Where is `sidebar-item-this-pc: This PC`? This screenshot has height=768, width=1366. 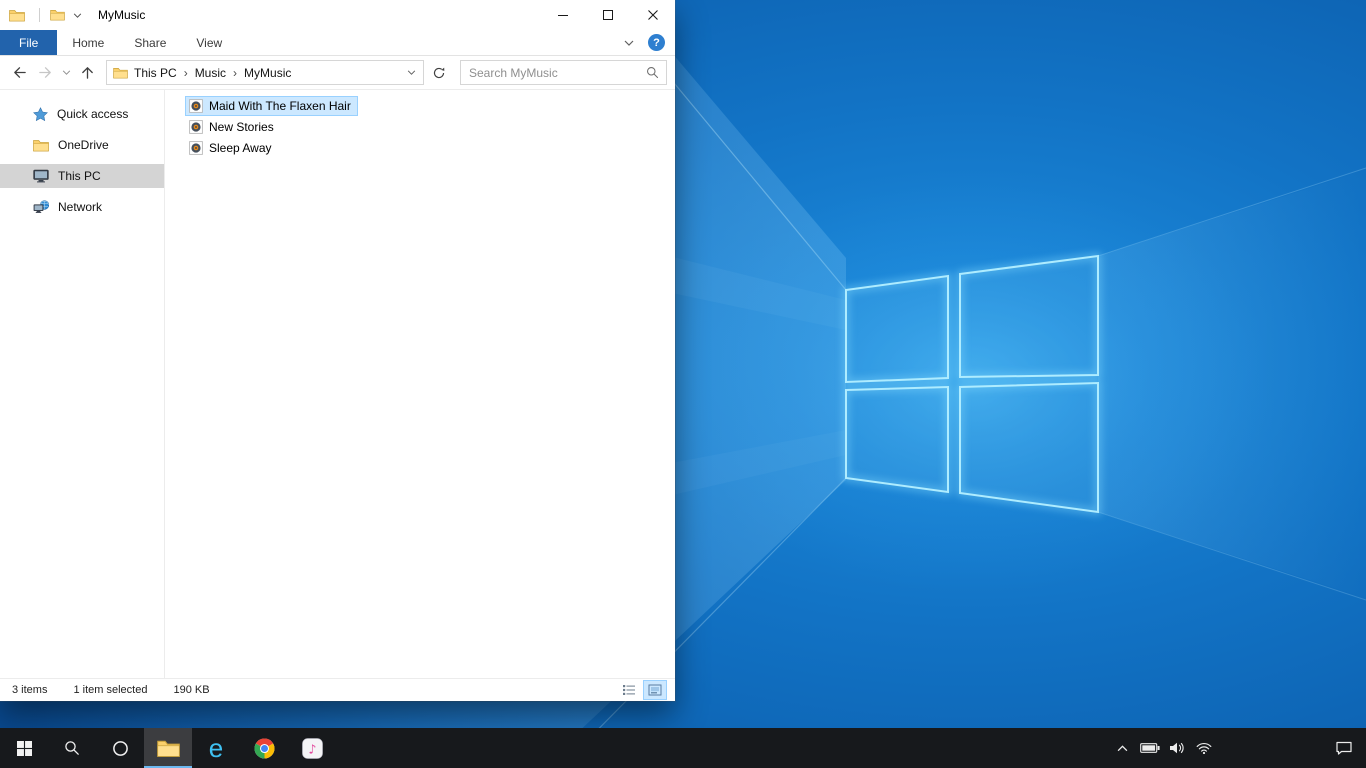 sidebar-item-this-pc: This PC is located at coordinates (82, 176).